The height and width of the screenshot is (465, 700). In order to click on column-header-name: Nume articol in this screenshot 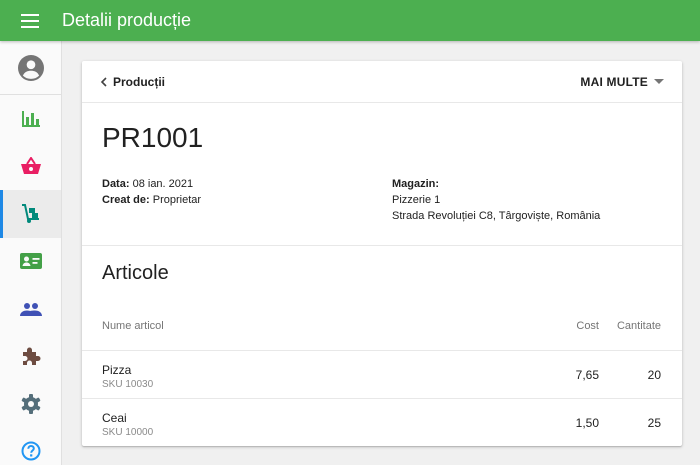, I will do `click(133, 326)`.